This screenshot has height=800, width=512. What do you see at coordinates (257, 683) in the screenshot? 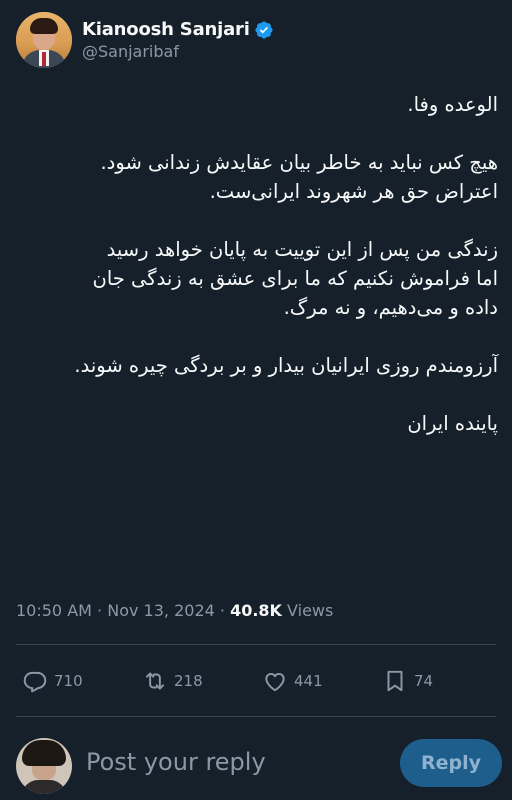
I see `action-bar: 710 218 441 74` at bounding box center [257, 683].